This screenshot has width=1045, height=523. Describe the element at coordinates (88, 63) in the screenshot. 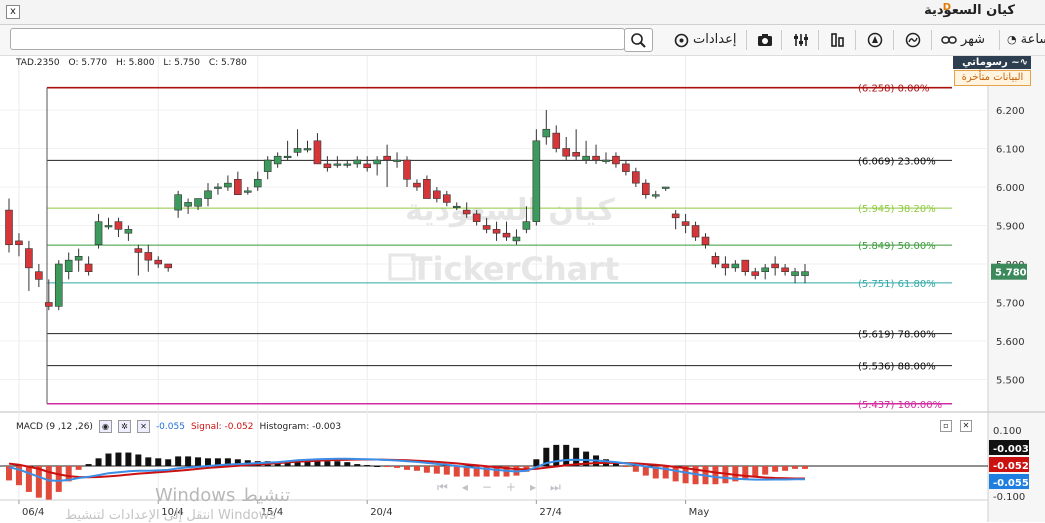

I see `open-value: O: 5.770` at that location.